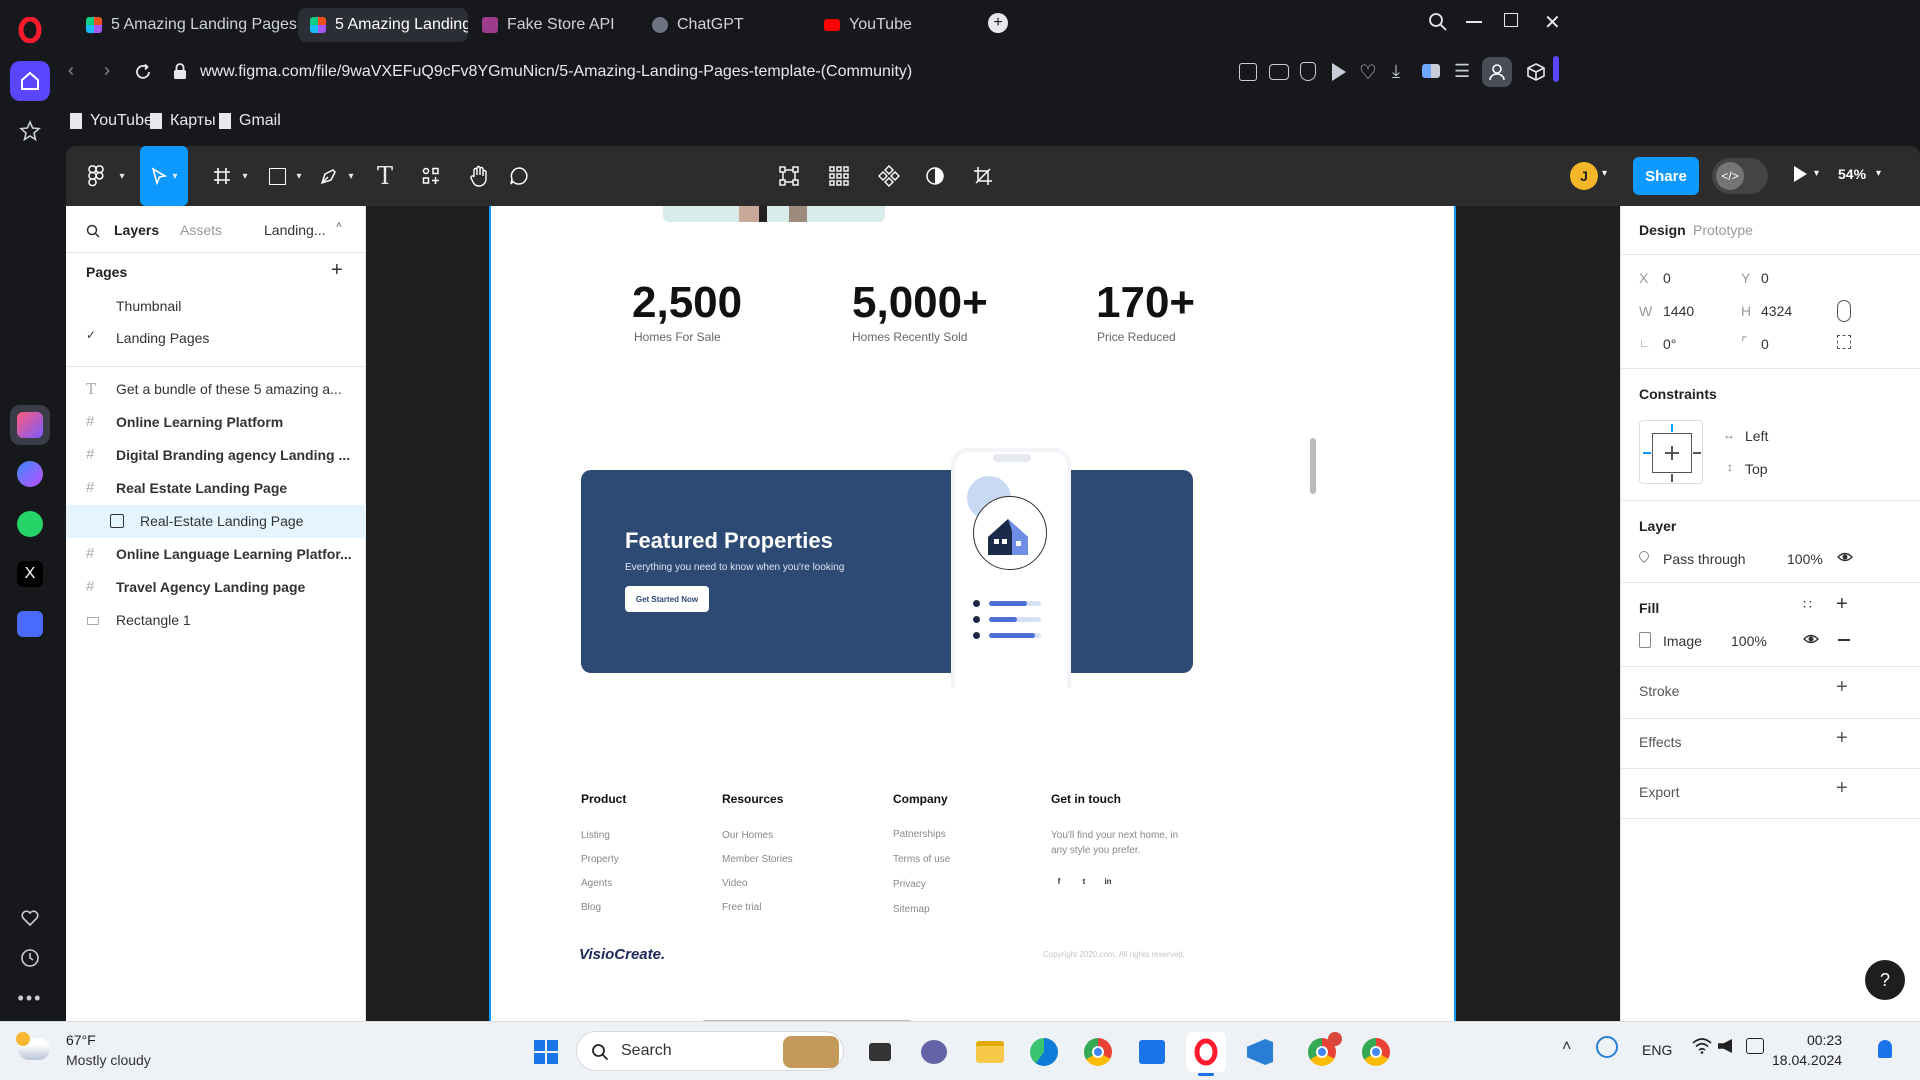 The image size is (1920, 1080). I want to click on vertical-scrollbar, so click(1313, 466).